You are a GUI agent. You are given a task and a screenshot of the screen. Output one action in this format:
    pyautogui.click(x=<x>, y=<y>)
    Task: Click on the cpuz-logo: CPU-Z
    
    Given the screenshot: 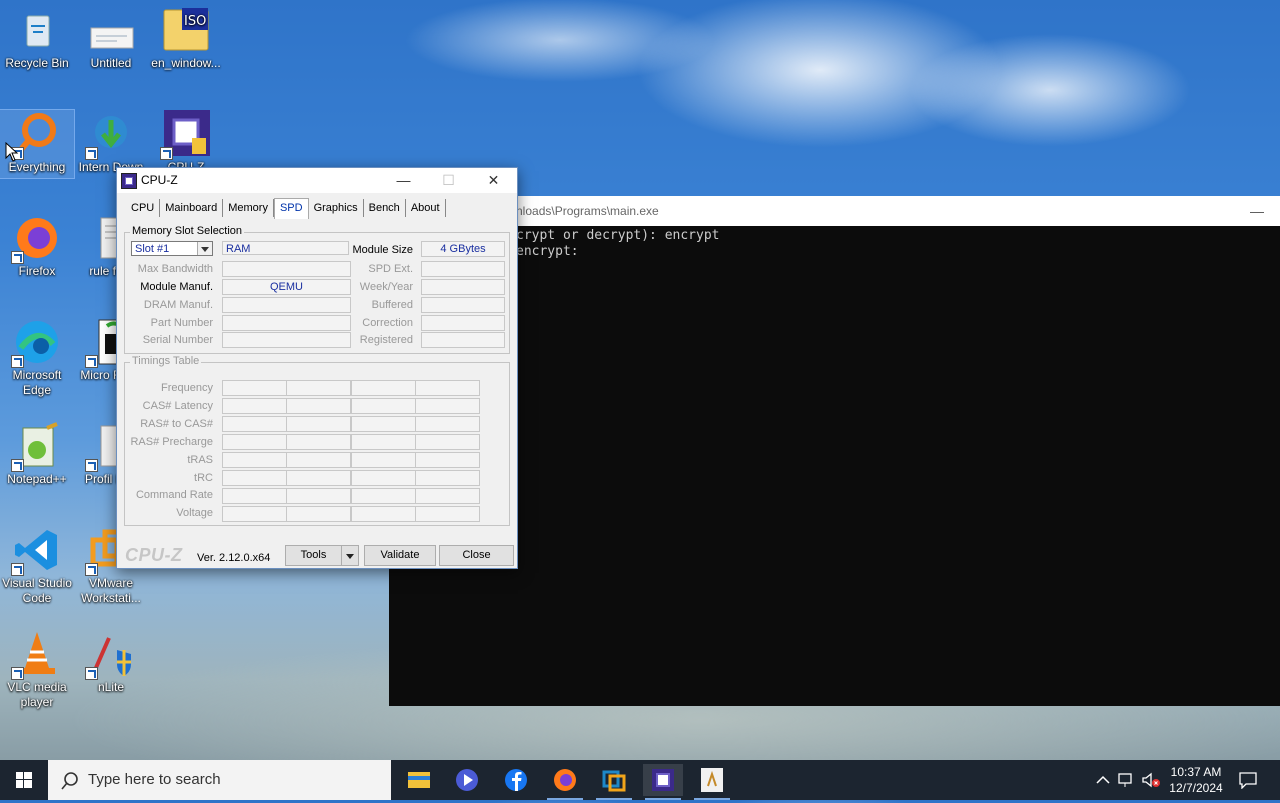 What is the action you would take?
    pyautogui.click(x=154, y=555)
    